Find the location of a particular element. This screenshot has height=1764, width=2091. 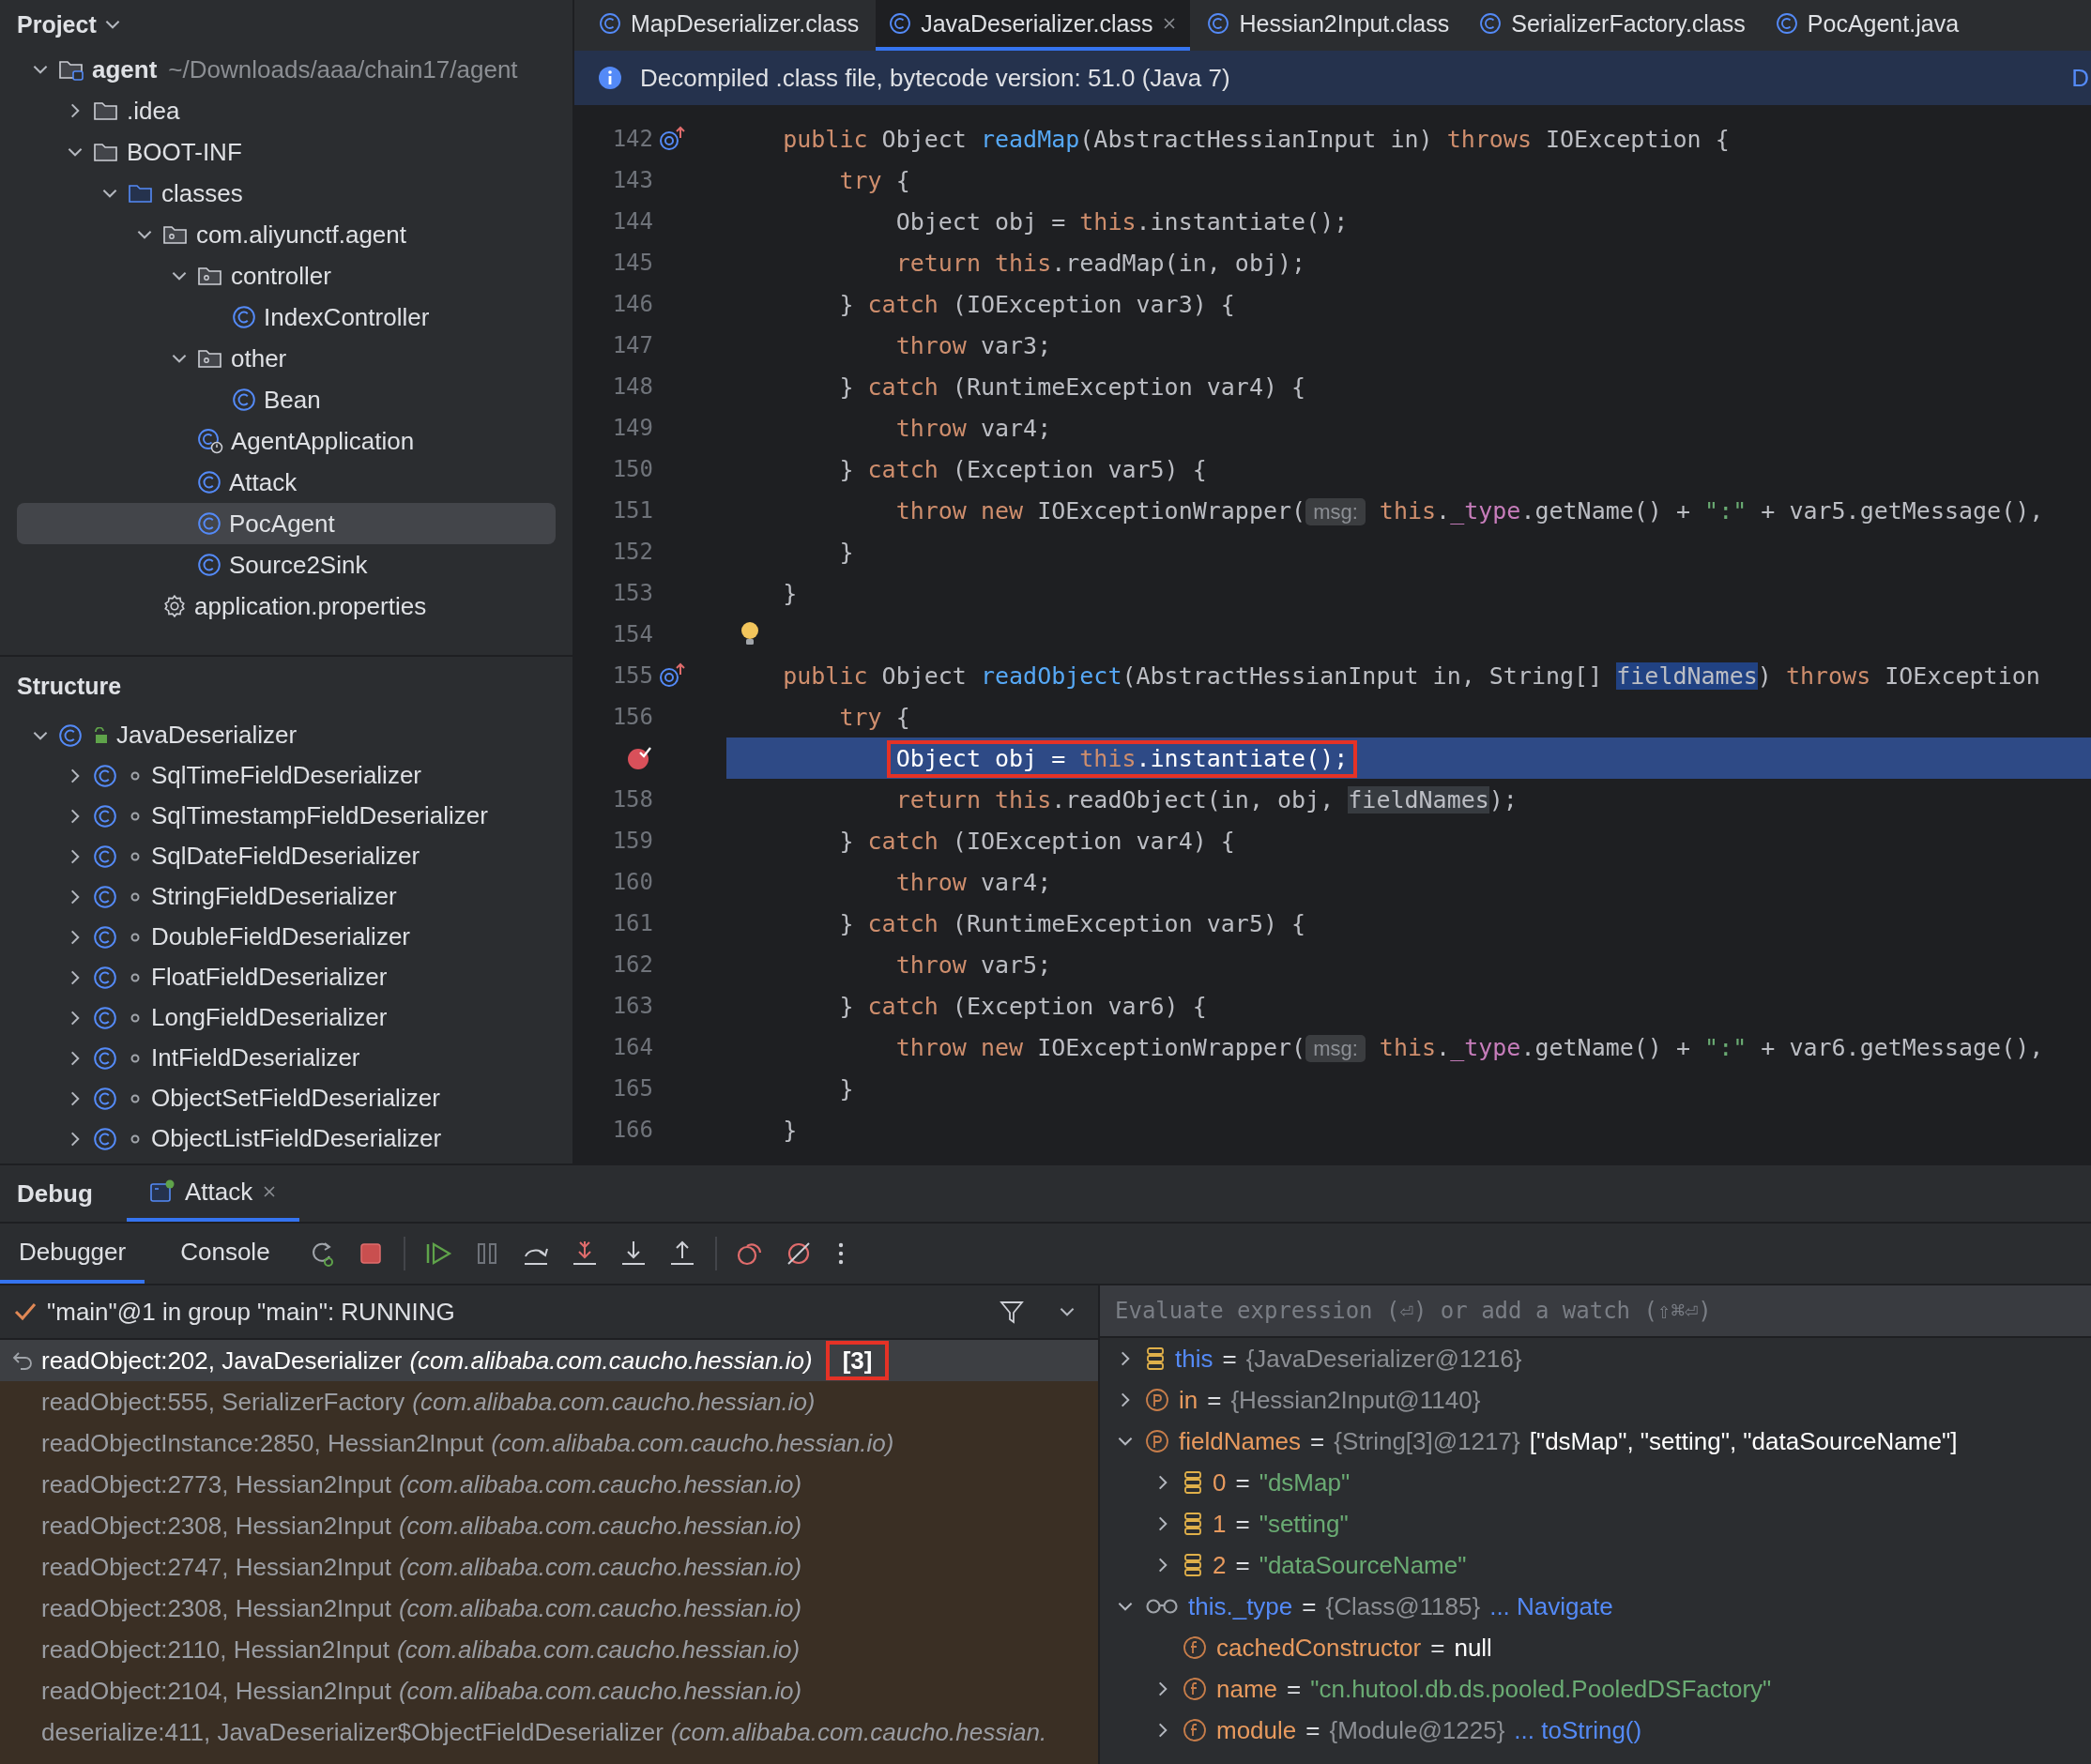

debug-session-tab: Attack is located at coordinates (213, 1193).